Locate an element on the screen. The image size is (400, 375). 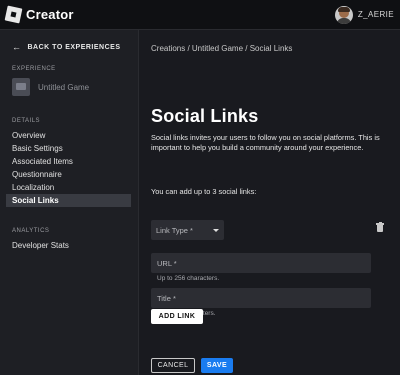
sidebar-item-localization: Localization is located at coordinates (68, 187).